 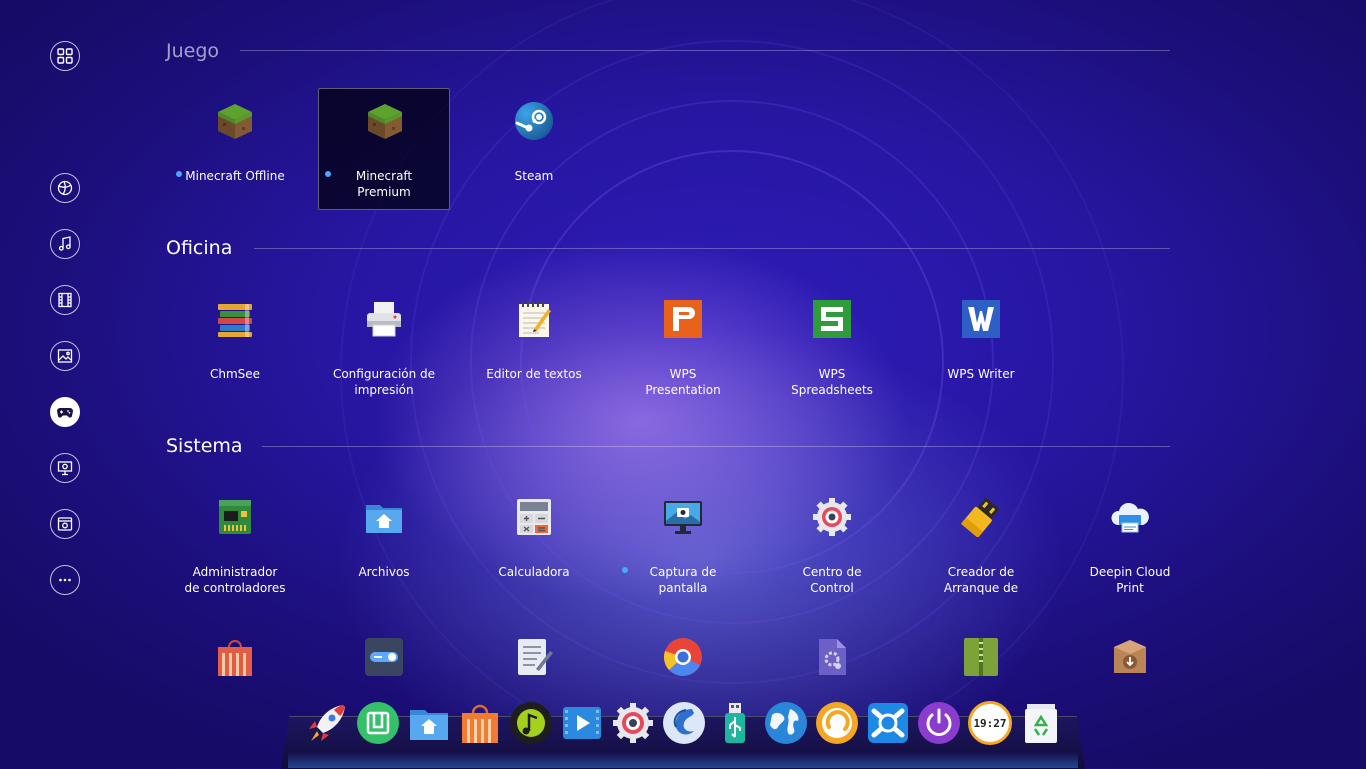 I want to click on app-steam: Steam, so click(x=534, y=150).